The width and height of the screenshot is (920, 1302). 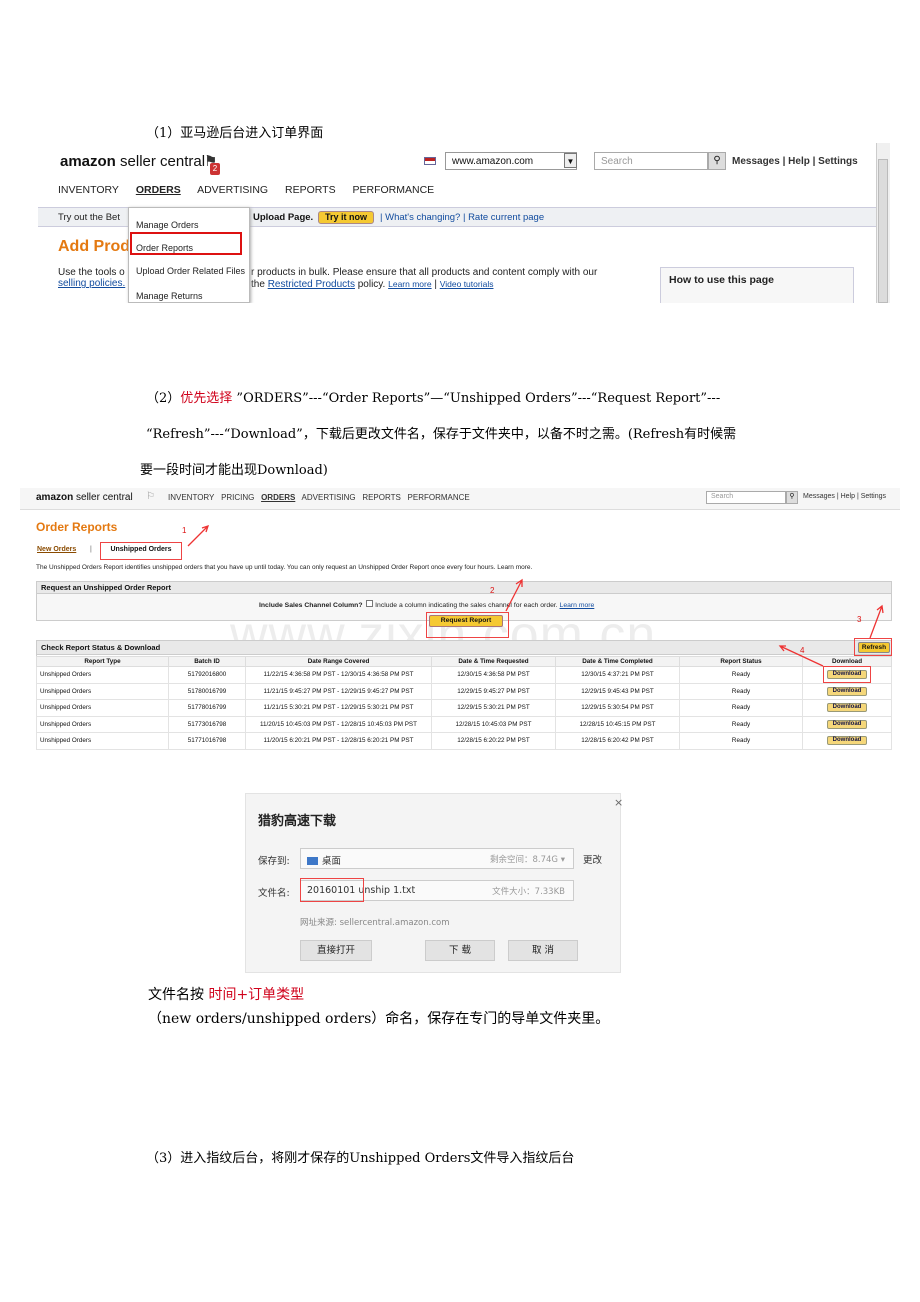 I want to click on menu-item-manage-returns: Manage Returns, so click(x=169, y=296).